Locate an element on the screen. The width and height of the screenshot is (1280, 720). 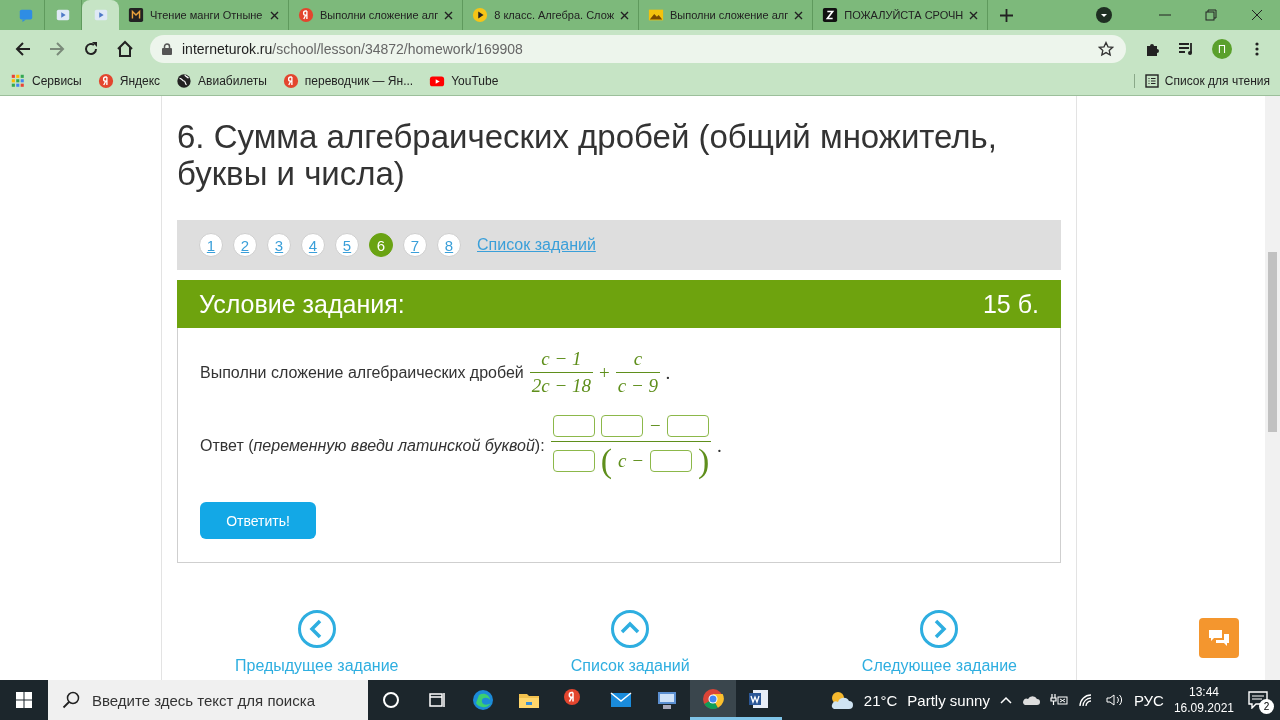
list-icon is located at coordinates (1151, 81).